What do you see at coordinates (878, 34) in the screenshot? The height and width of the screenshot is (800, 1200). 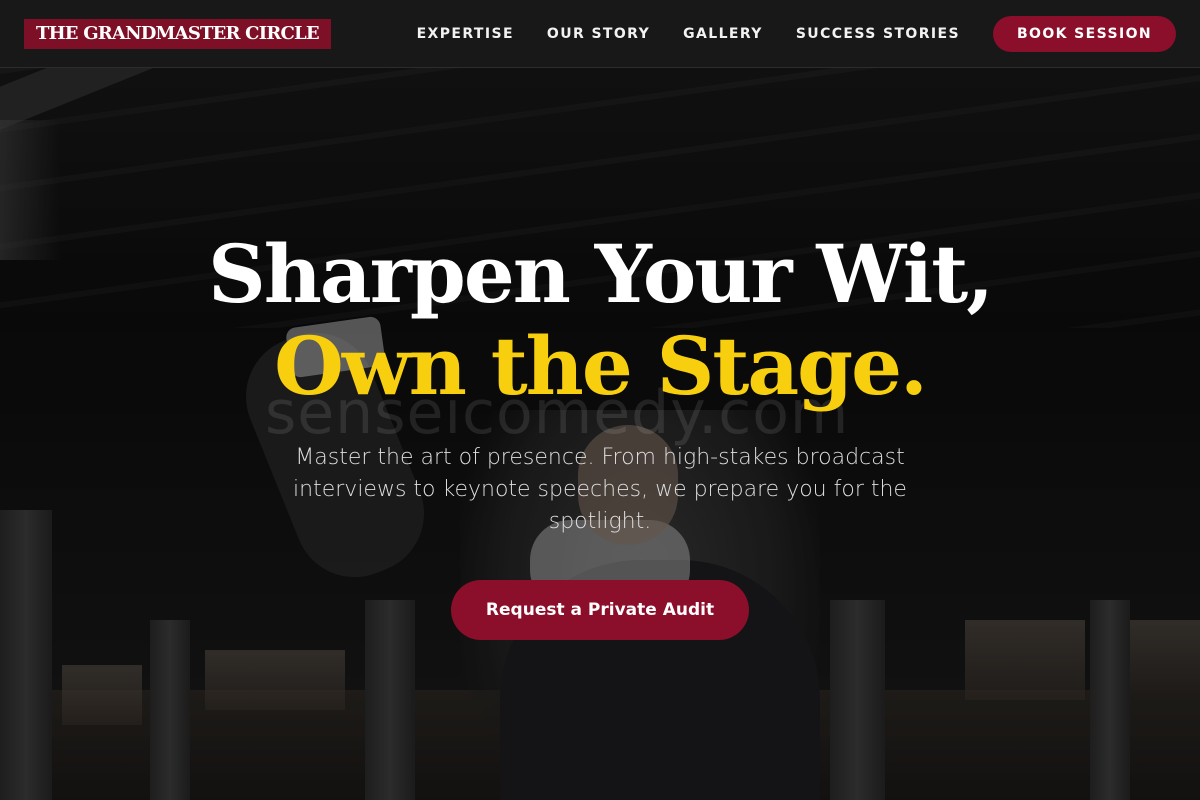 I see `nav-item-success-stories: SUCCESS STORIES` at bounding box center [878, 34].